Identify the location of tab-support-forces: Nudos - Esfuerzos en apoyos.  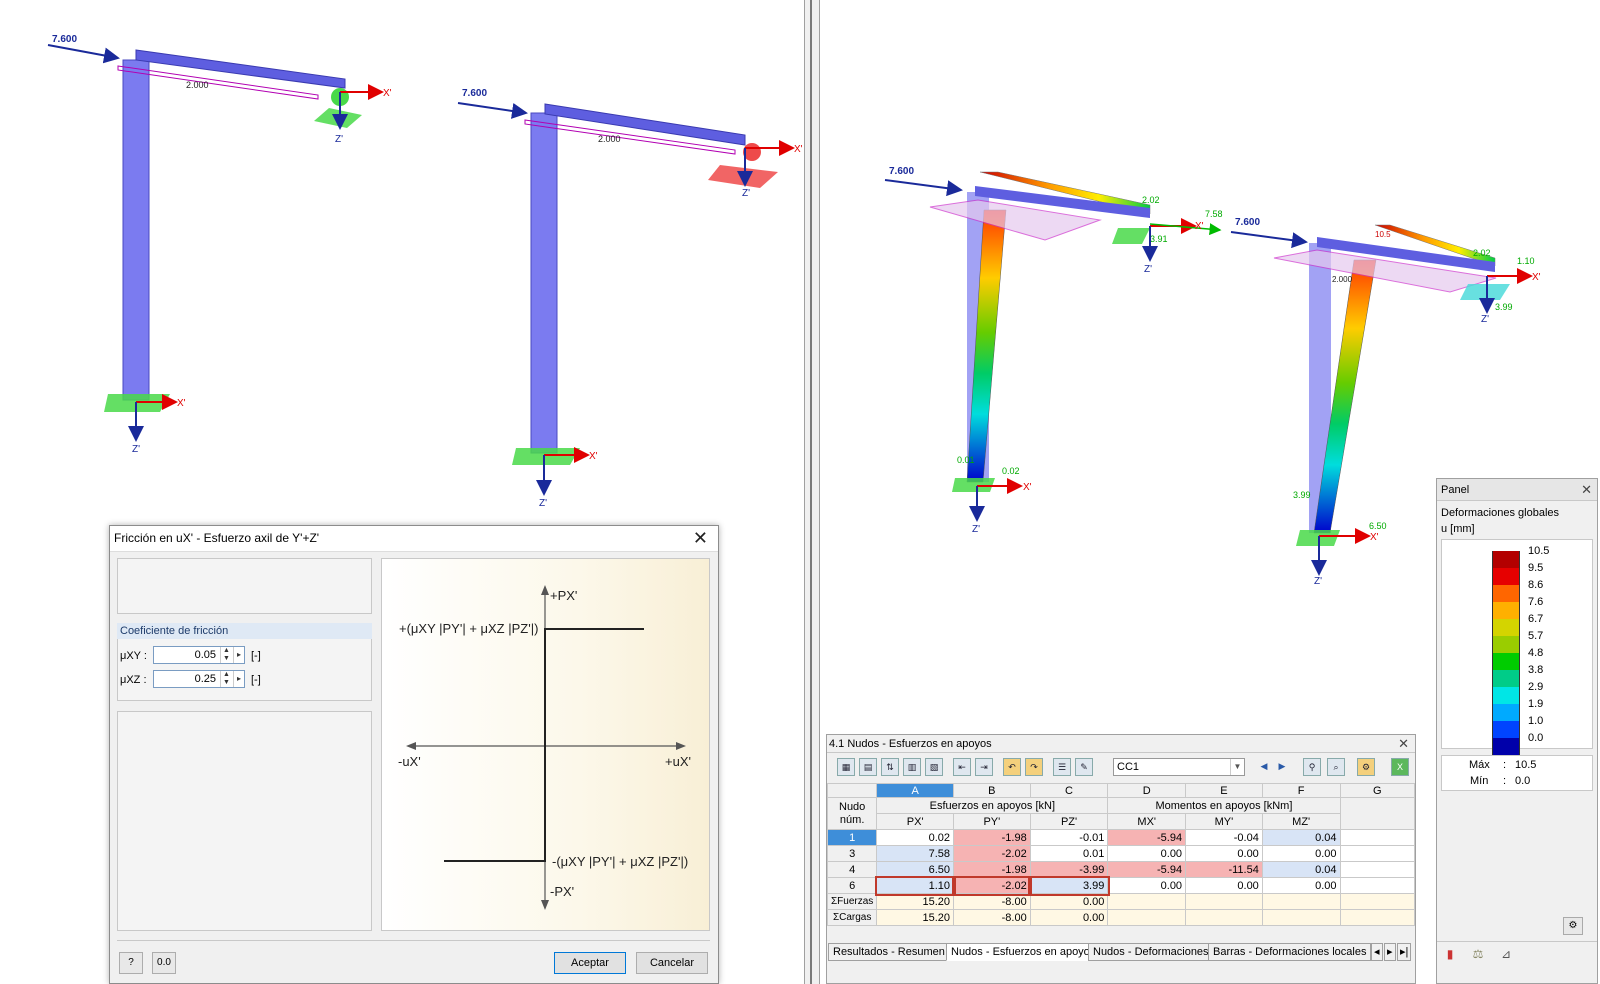
(1023, 952).